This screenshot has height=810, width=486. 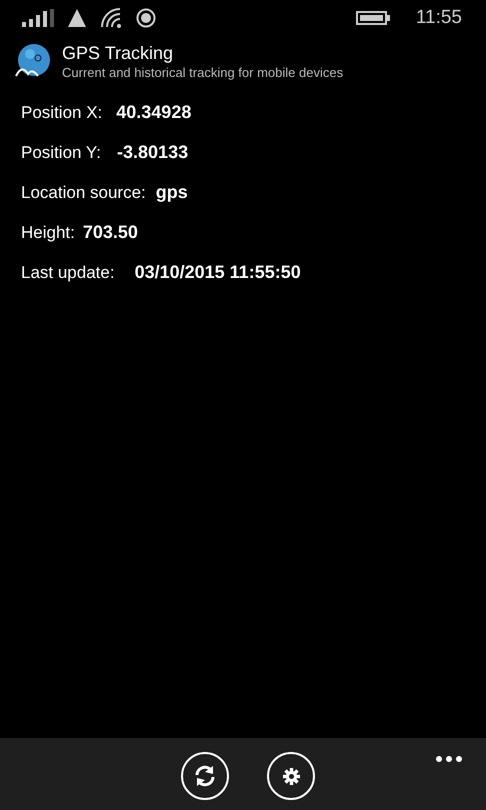 What do you see at coordinates (154, 112) in the screenshot?
I see `field-value: 40.34928` at bounding box center [154, 112].